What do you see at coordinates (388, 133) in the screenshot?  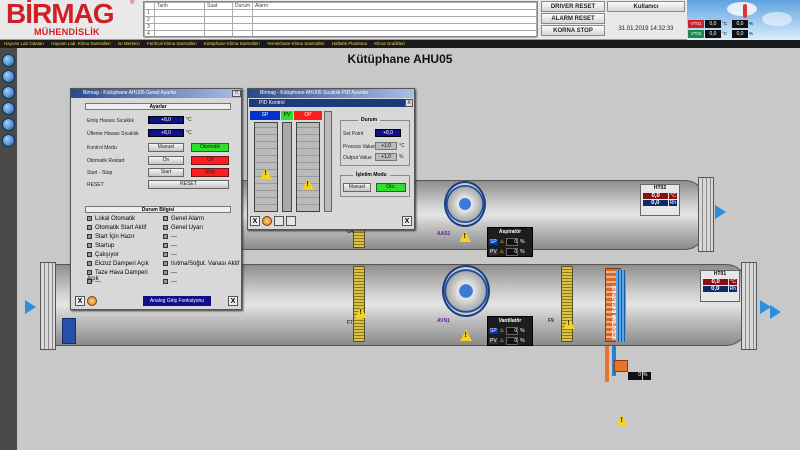 I see `set-point-value: +8,0` at bounding box center [388, 133].